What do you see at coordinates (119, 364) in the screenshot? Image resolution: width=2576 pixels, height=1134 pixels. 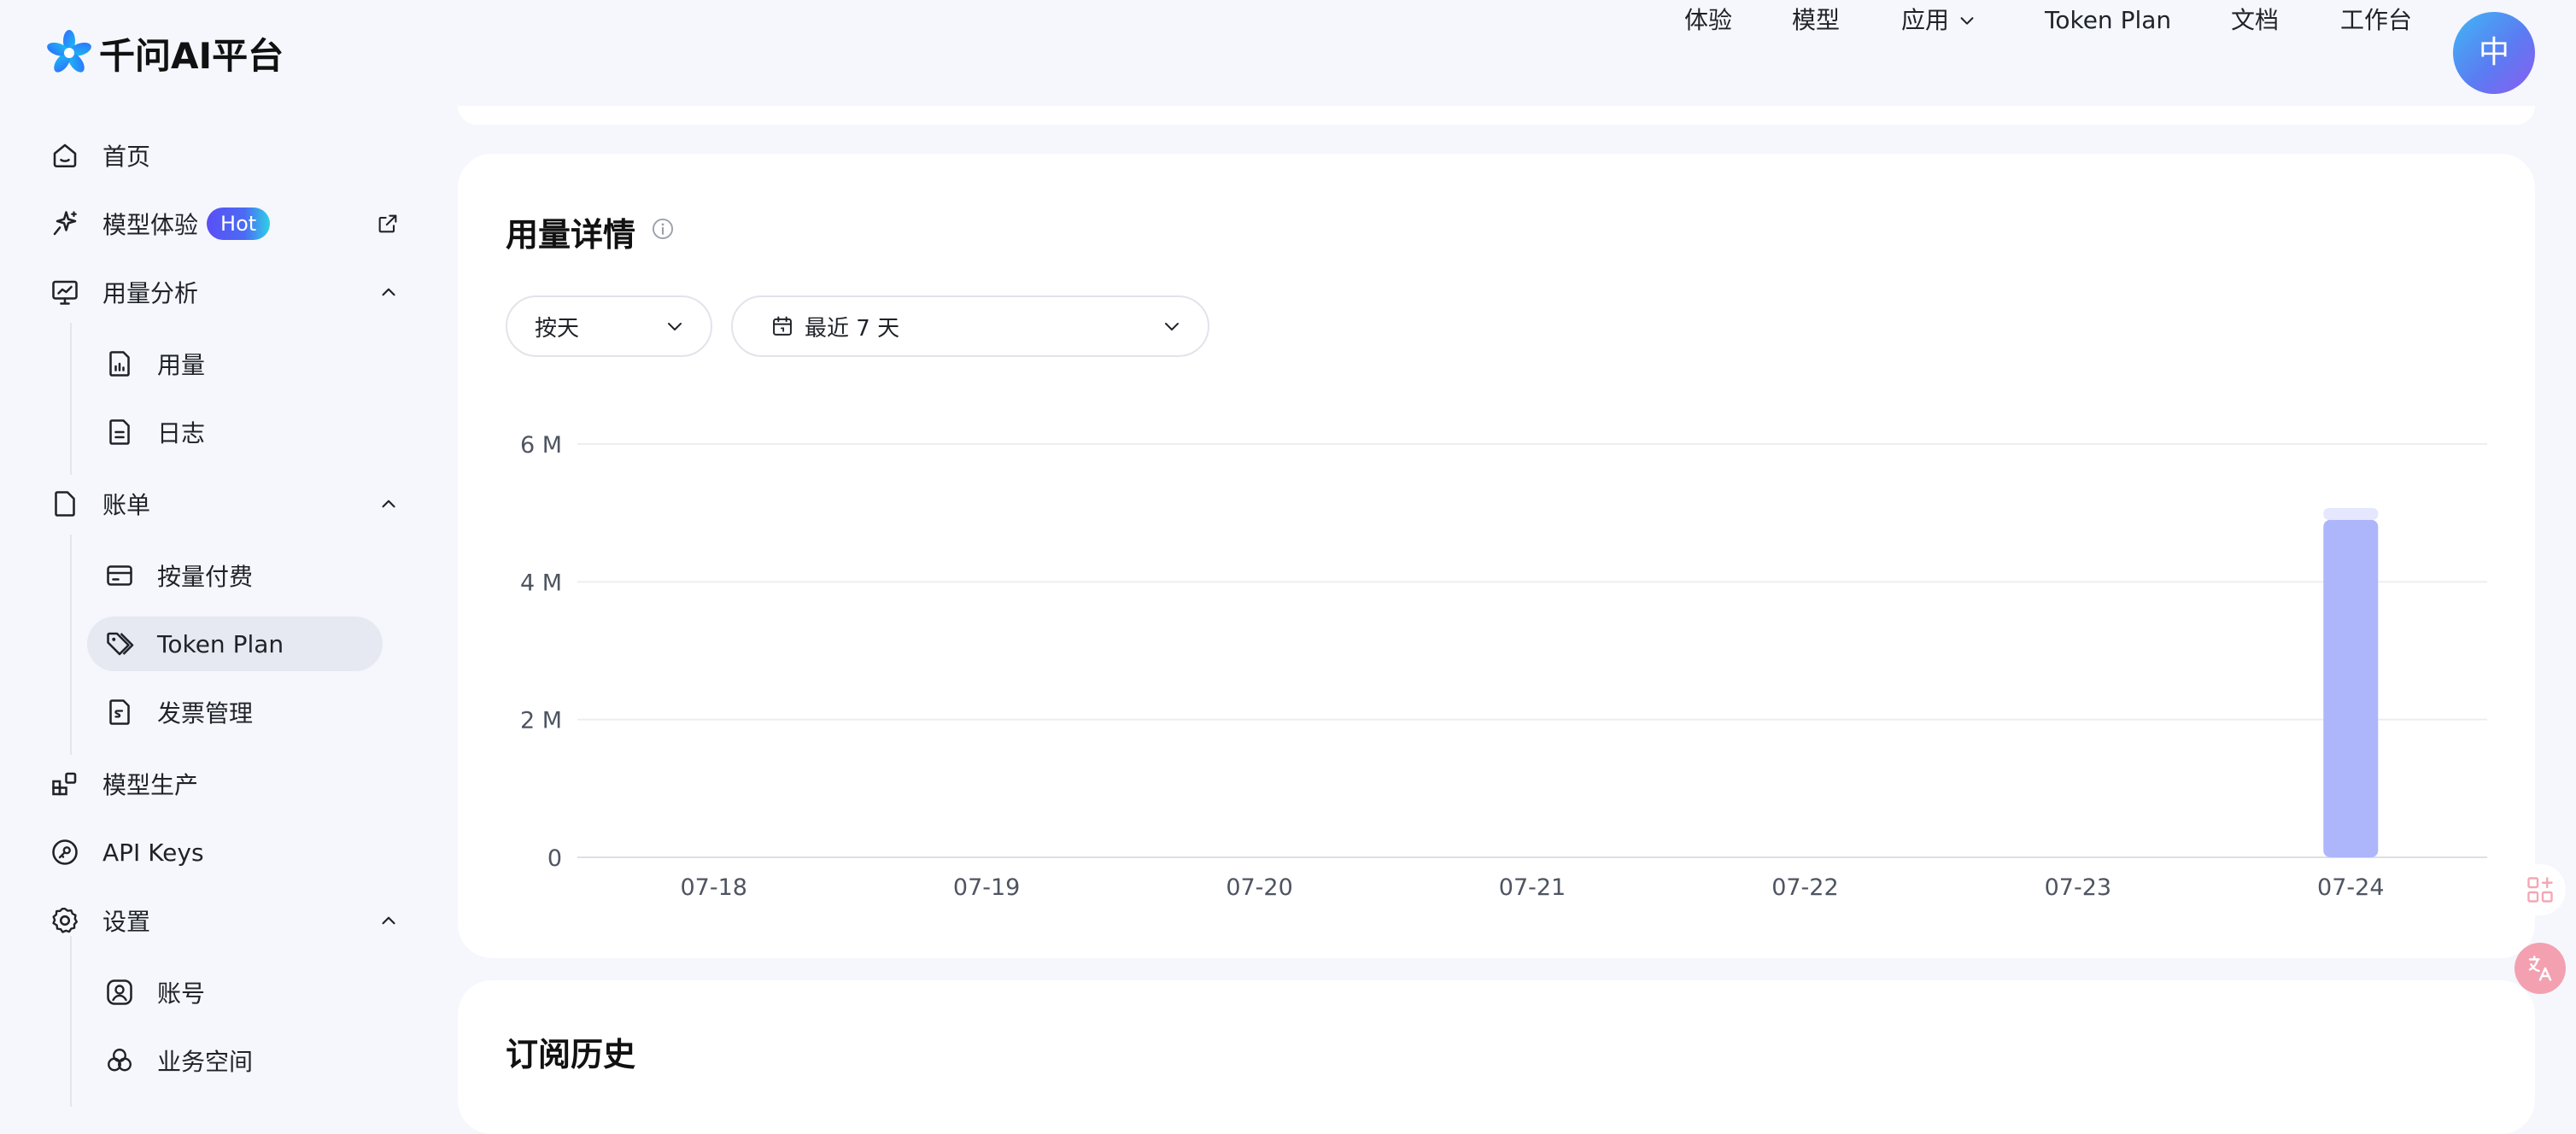 I see `usage-report-icon` at bounding box center [119, 364].